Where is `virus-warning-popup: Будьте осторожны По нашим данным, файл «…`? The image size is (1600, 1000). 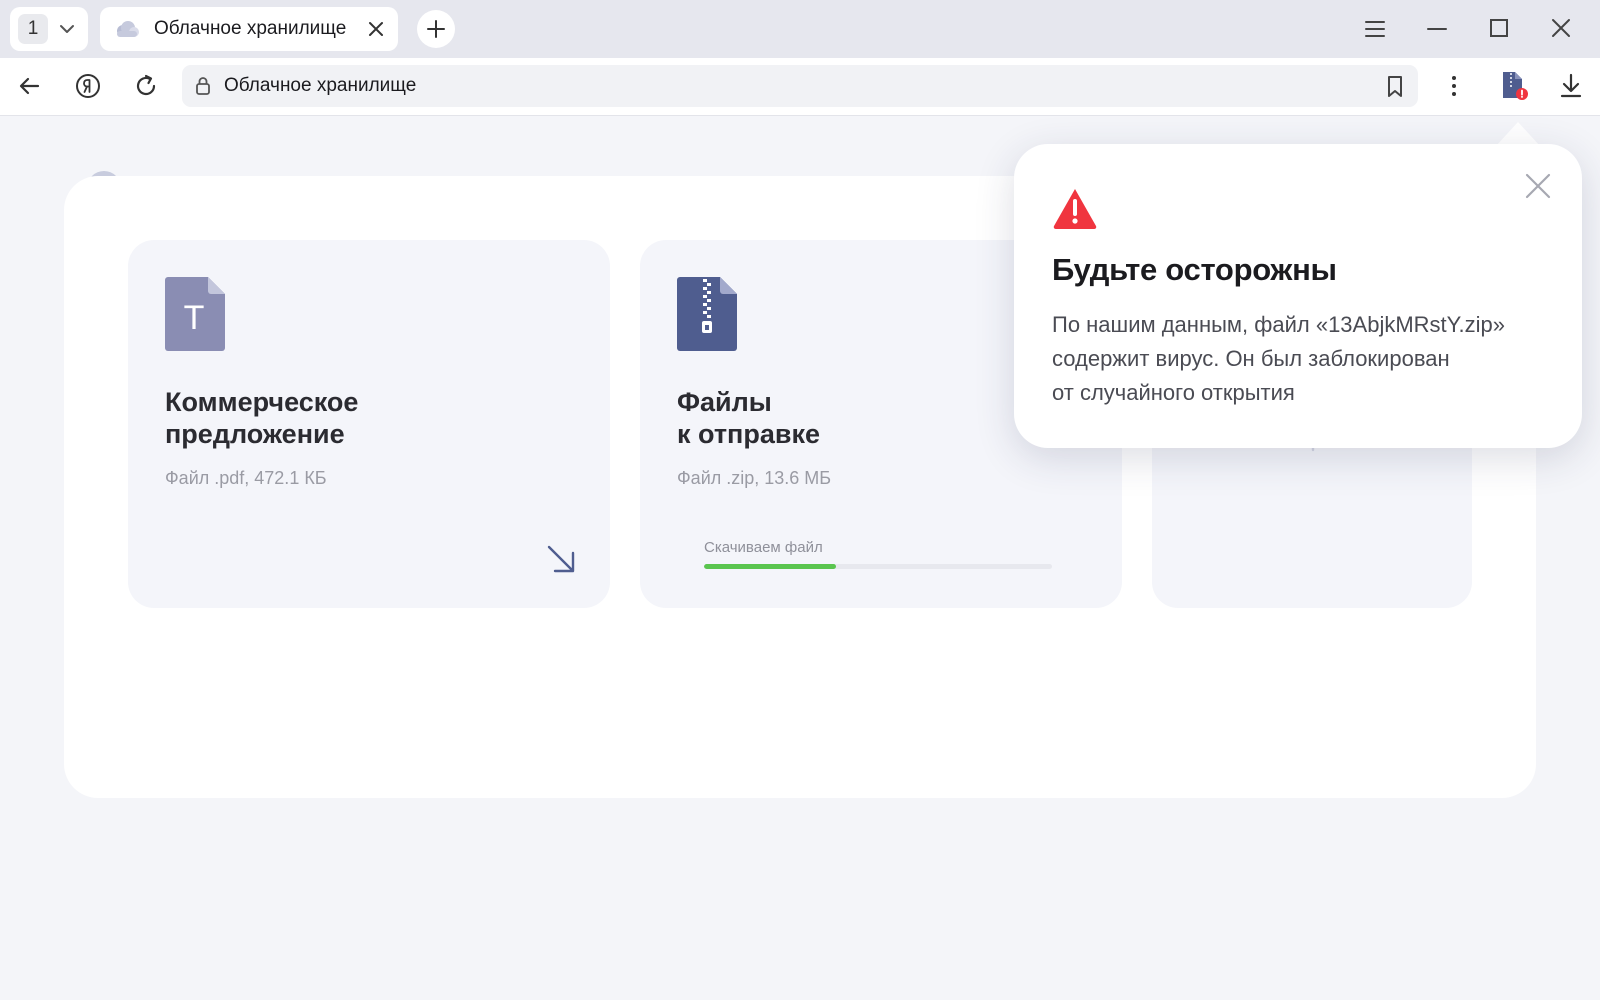
virus-warning-popup: Будьте осторожны По нашим данным, файл «… is located at coordinates (1298, 296).